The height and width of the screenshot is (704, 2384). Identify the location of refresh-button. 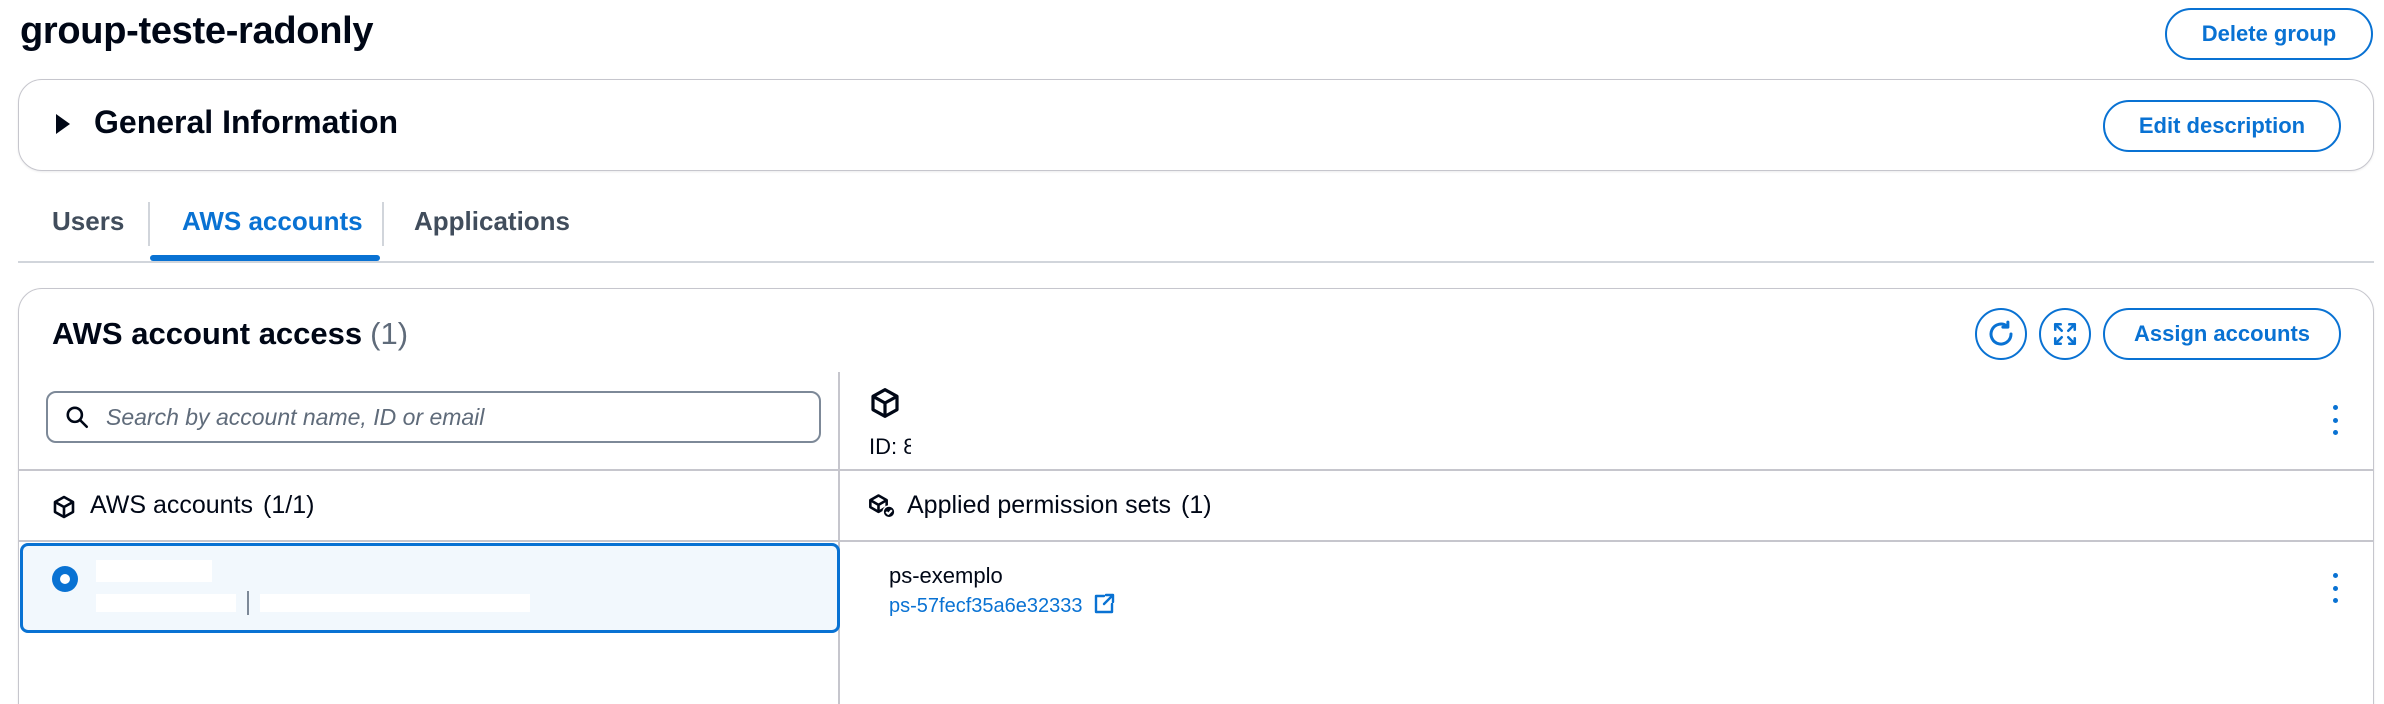
(2001, 334).